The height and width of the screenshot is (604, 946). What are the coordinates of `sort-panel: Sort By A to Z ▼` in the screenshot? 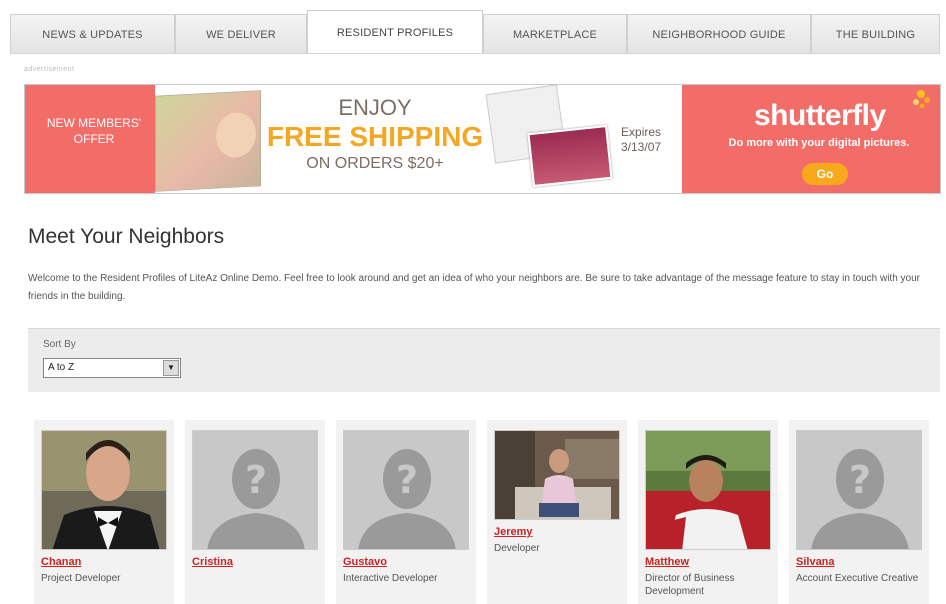 It's located at (484, 360).